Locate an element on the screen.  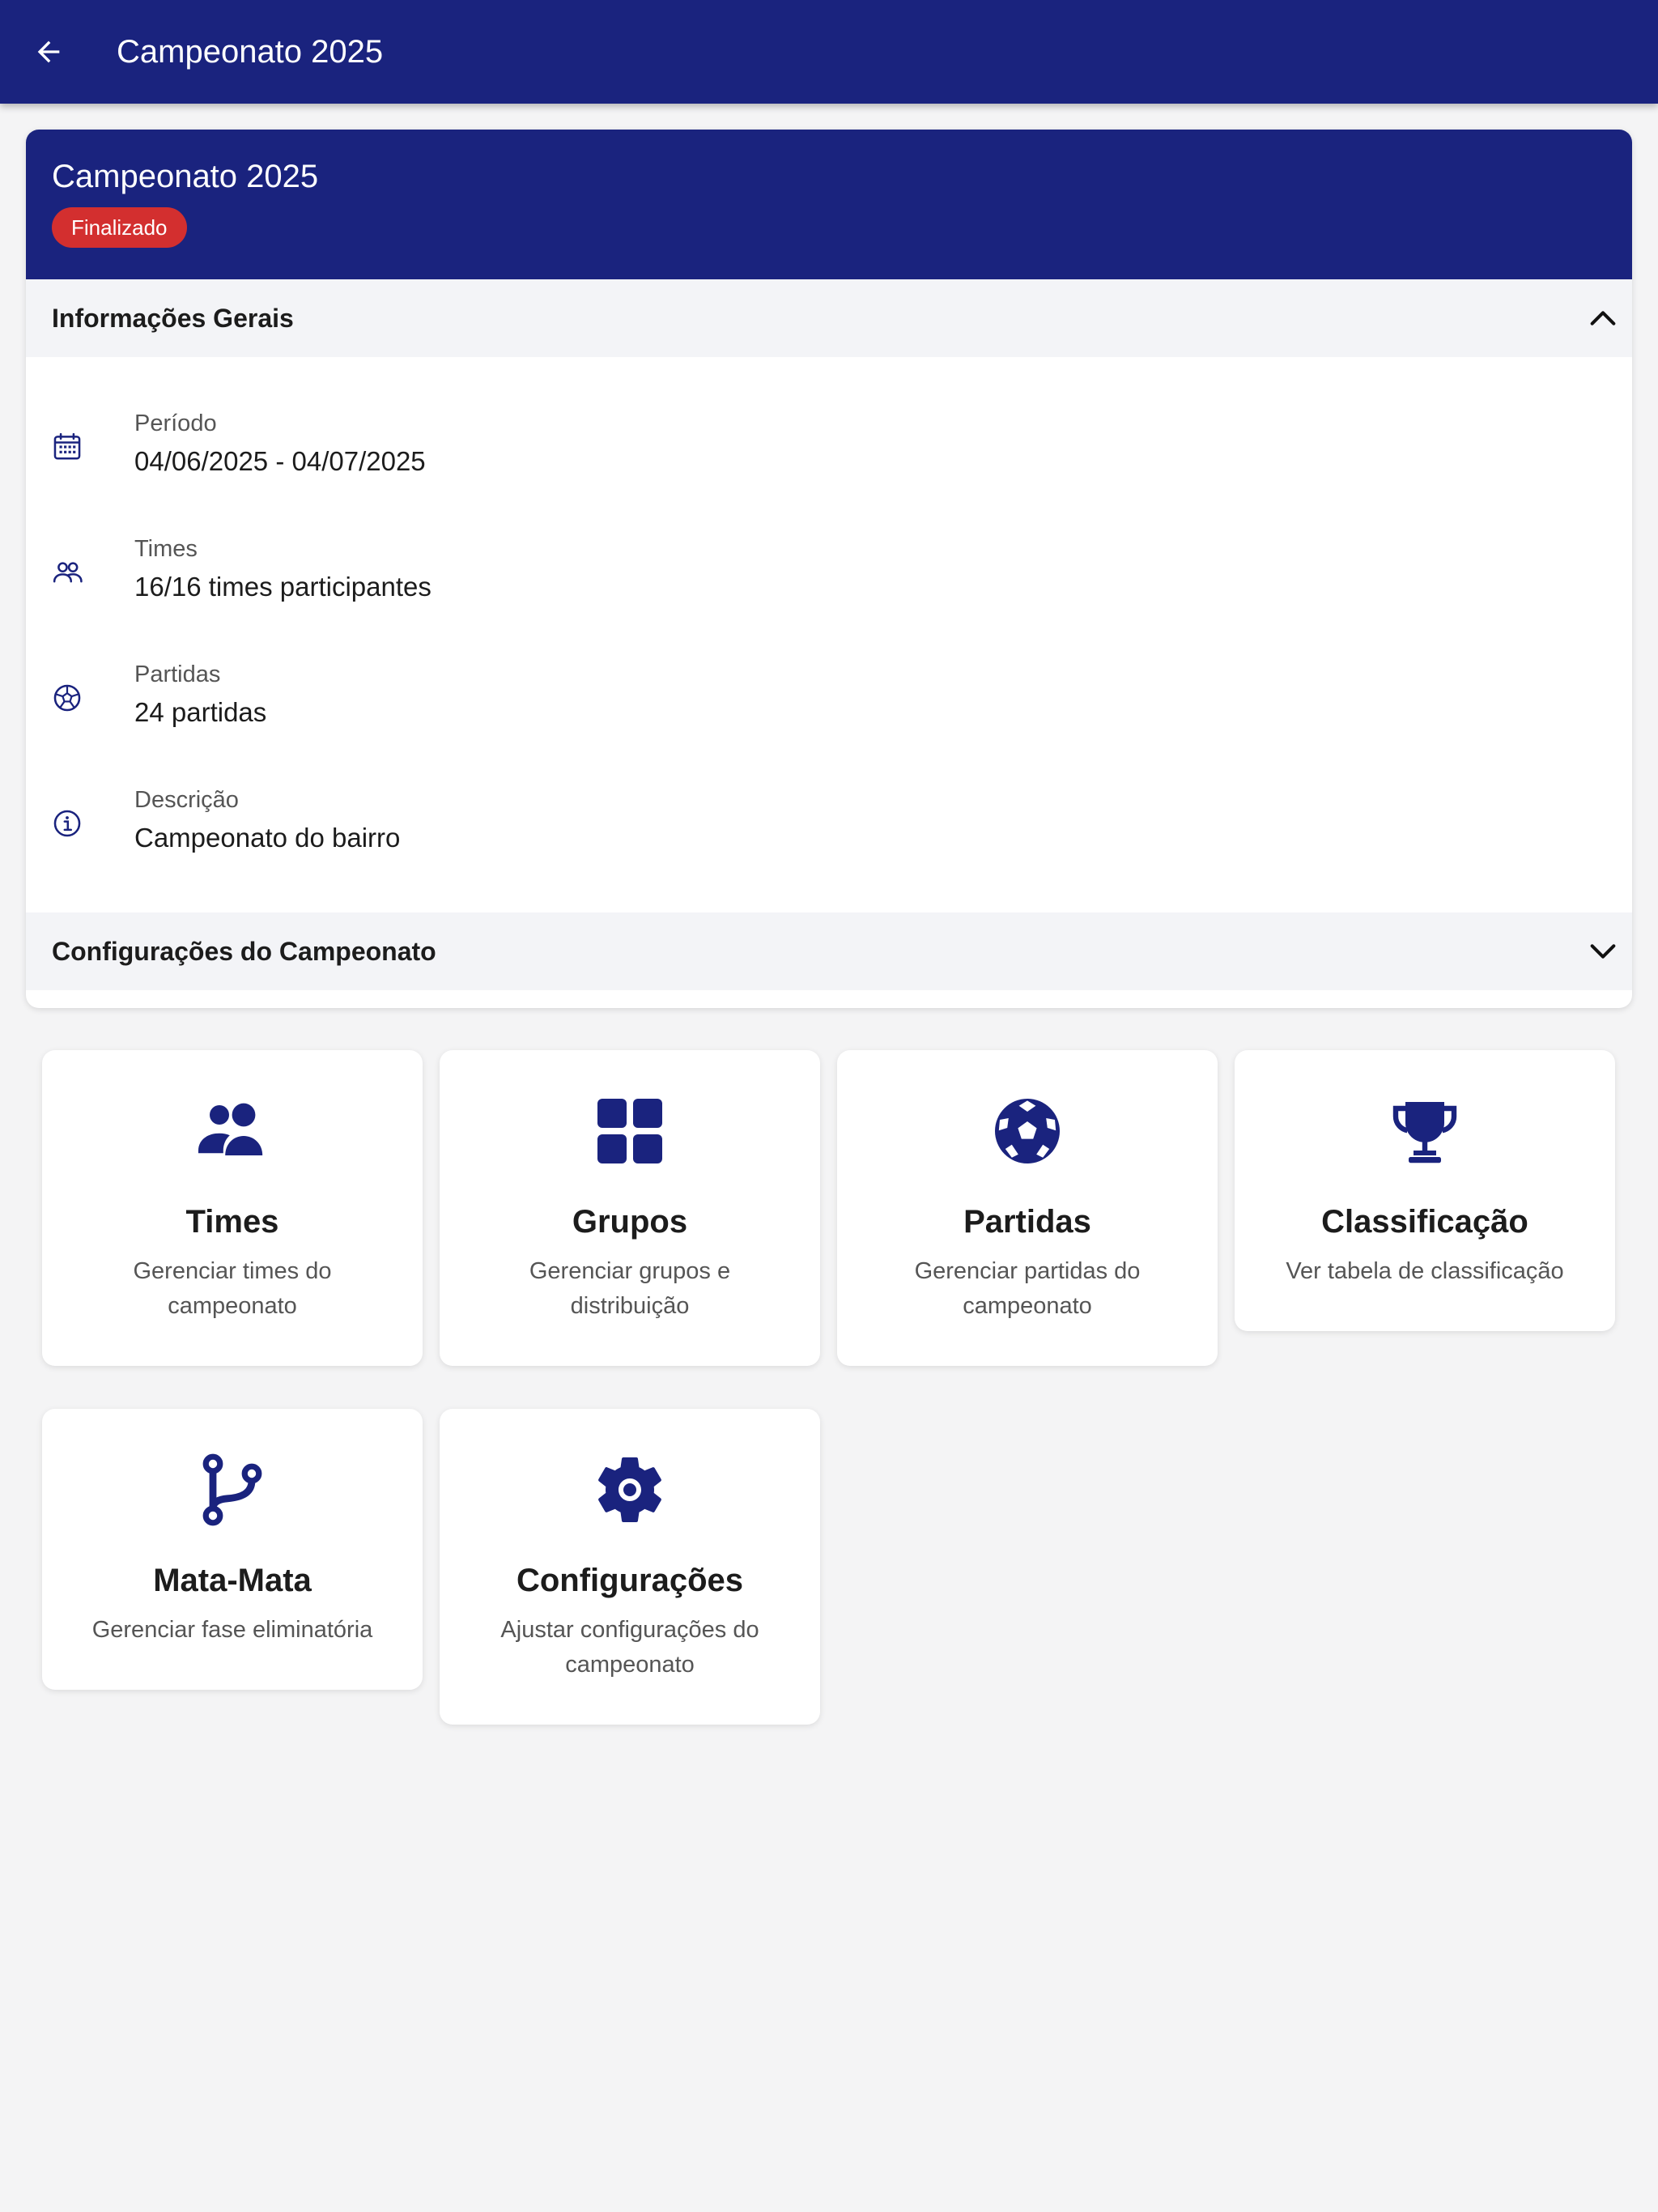
period-label: Período is located at coordinates (175, 423).